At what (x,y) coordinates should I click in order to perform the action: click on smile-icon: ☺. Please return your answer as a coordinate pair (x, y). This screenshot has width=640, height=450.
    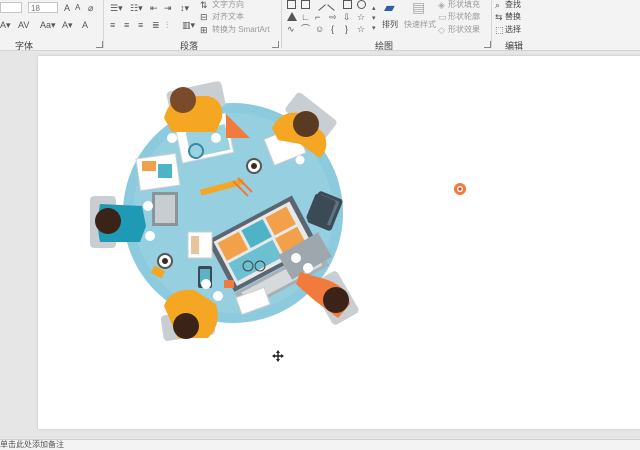
    Looking at the image, I should click on (319, 29).